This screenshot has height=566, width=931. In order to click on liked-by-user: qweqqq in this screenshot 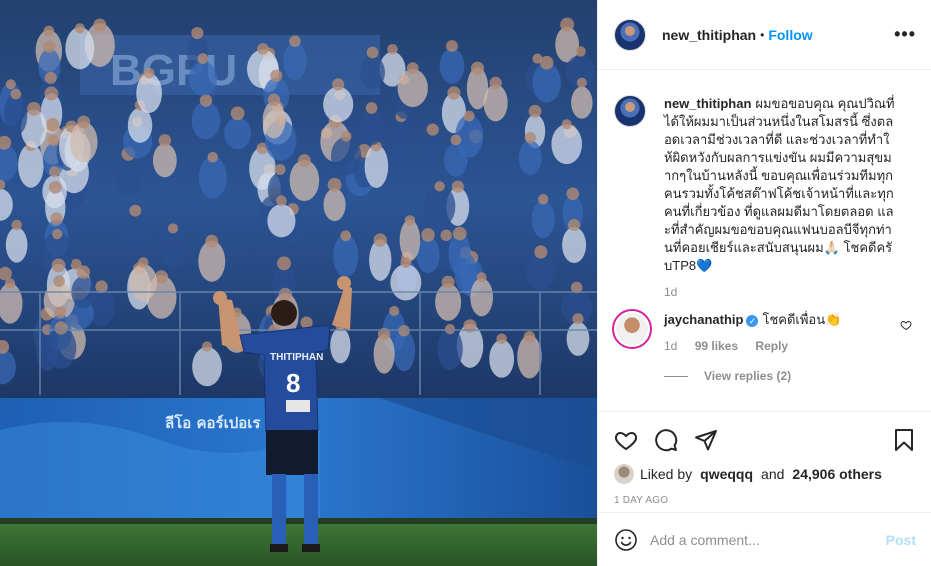, I will do `click(726, 474)`.